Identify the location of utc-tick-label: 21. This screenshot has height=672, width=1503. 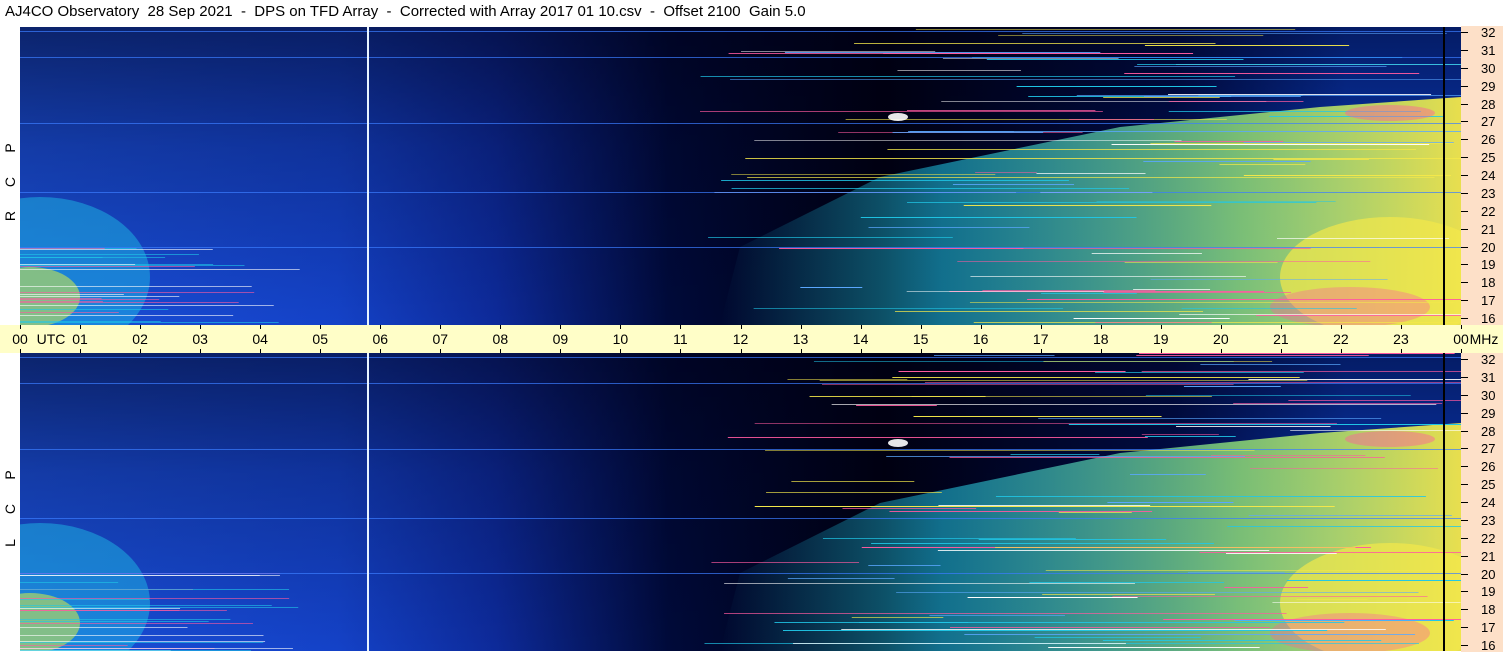
(1281, 339).